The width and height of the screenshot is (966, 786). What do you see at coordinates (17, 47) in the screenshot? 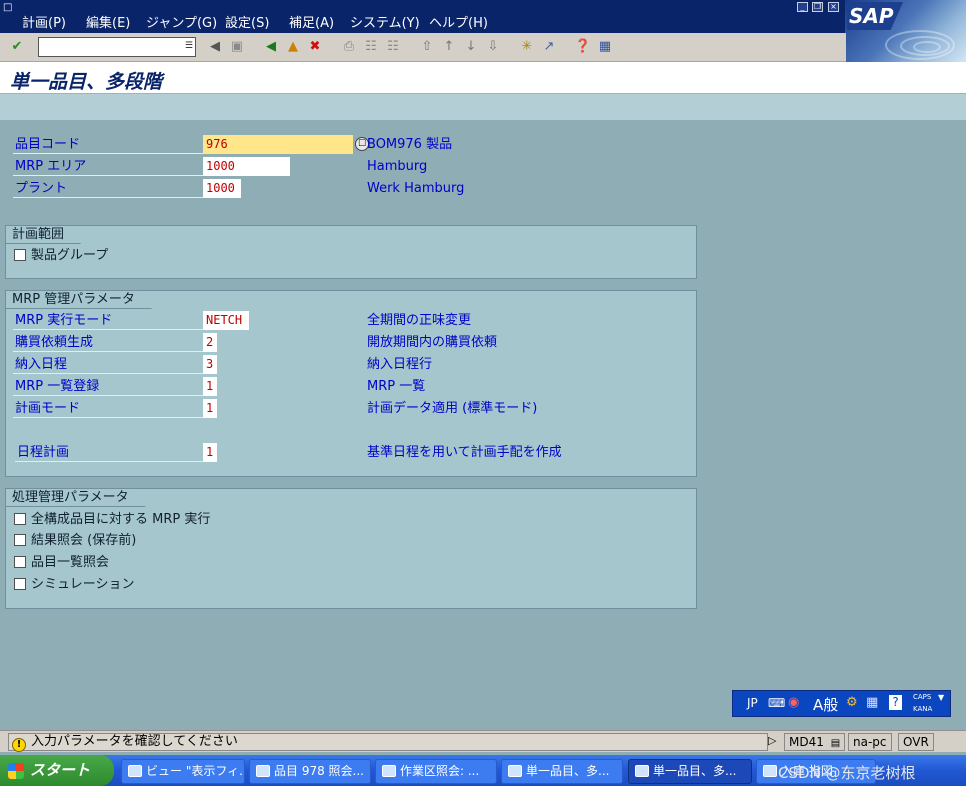
I see `enter-check-icon: ✔` at bounding box center [17, 47].